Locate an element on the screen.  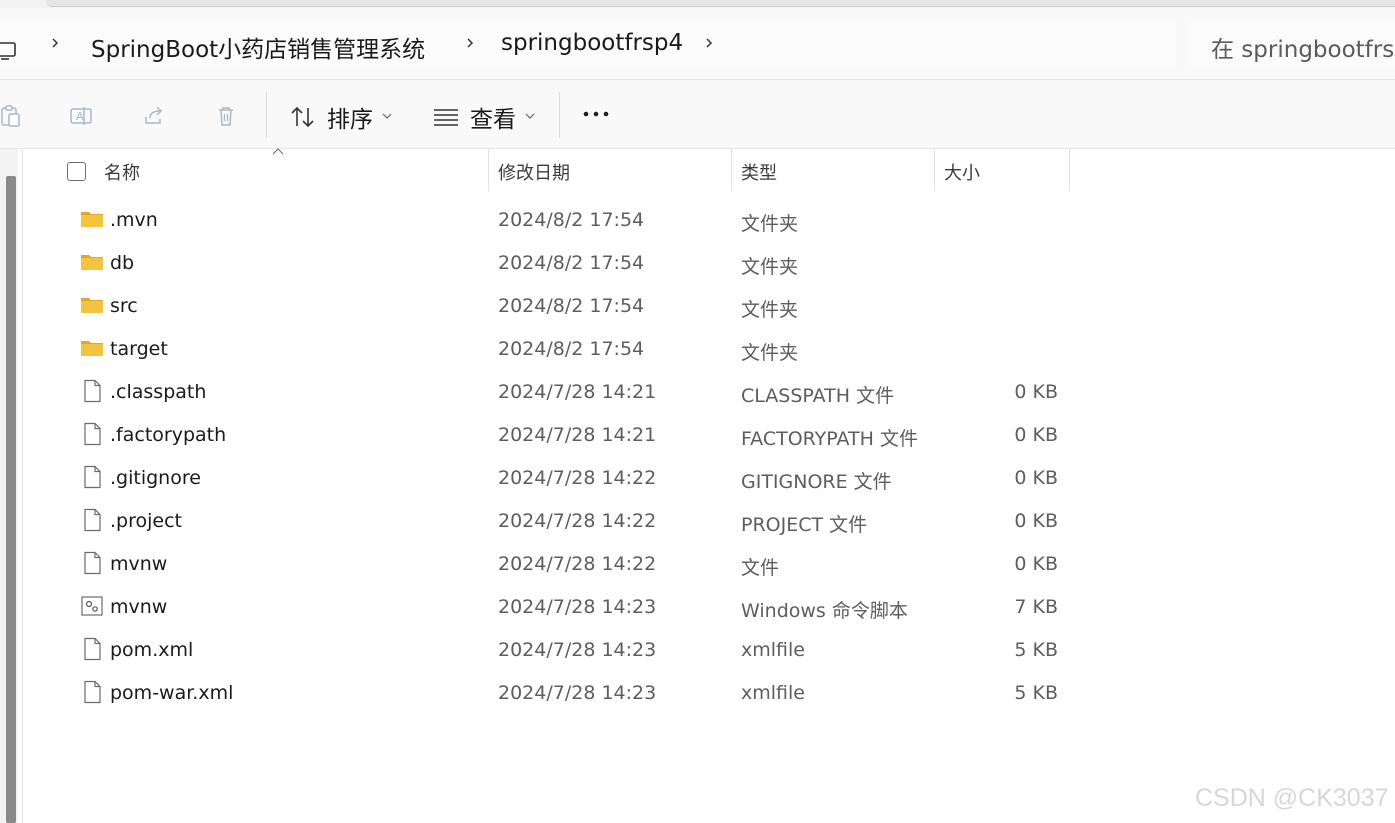
more-icon is located at coordinates (596, 114).